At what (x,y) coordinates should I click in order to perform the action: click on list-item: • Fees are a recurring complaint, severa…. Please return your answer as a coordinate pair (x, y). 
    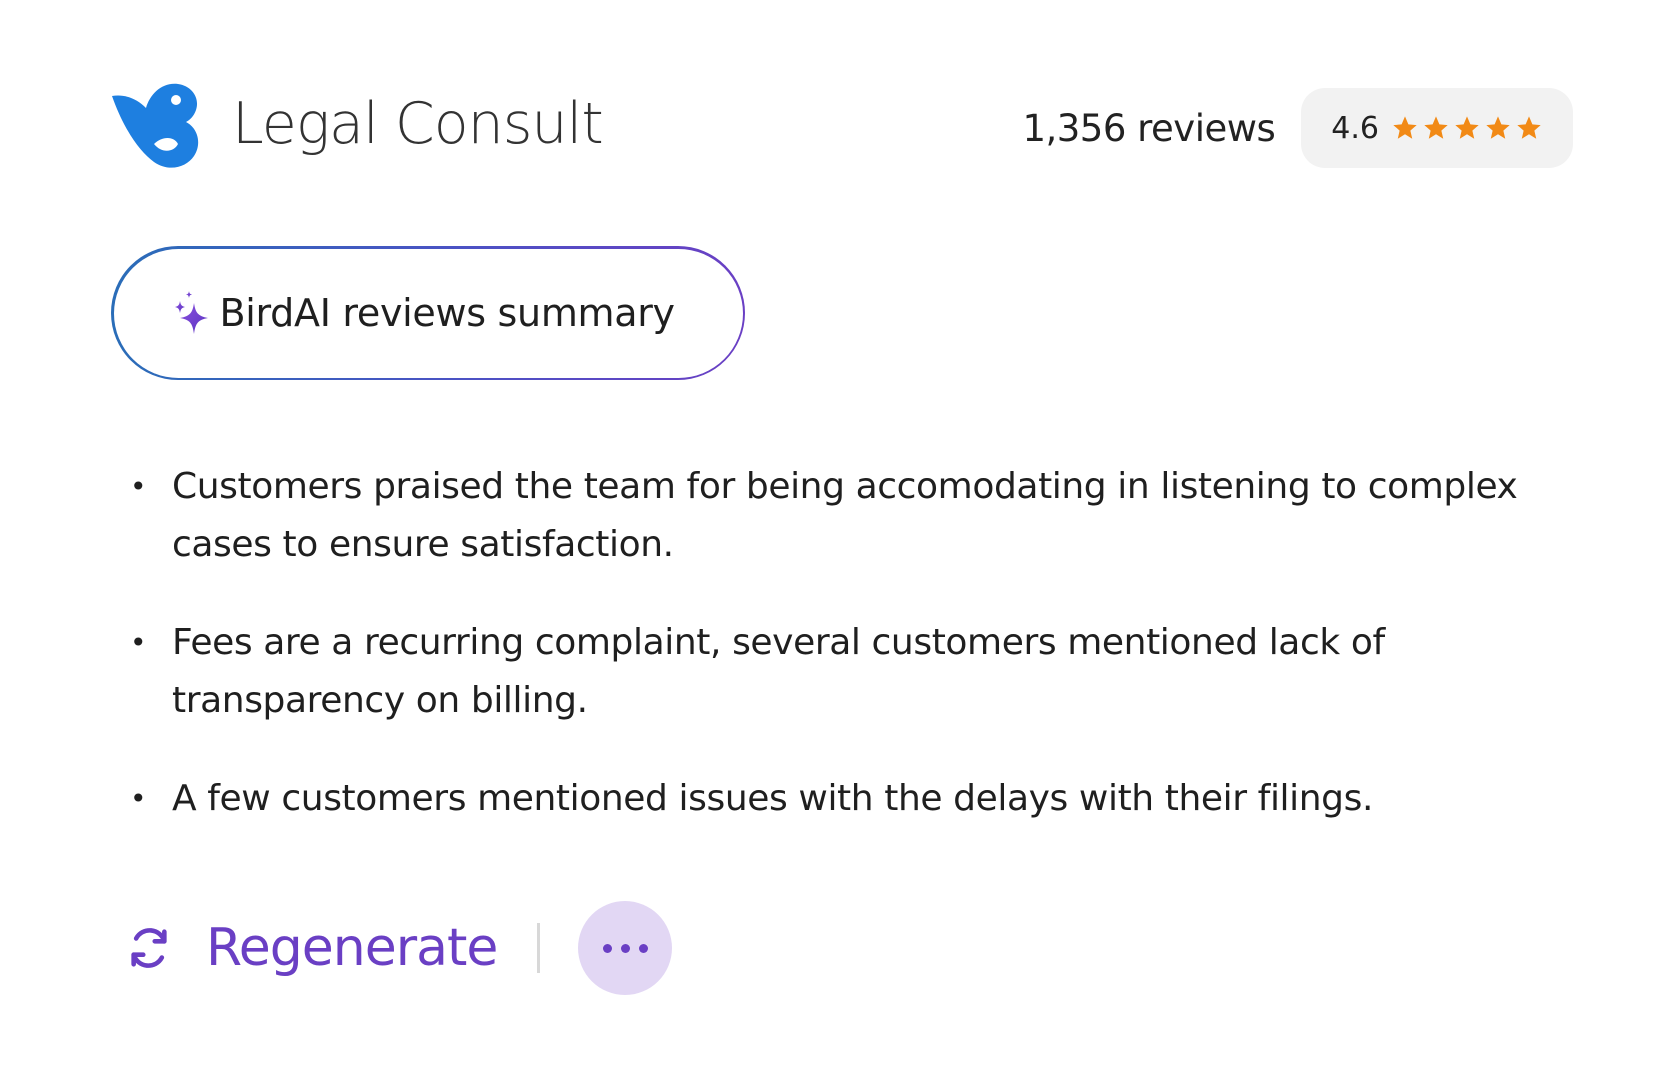
    Looking at the image, I should click on (865, 672).